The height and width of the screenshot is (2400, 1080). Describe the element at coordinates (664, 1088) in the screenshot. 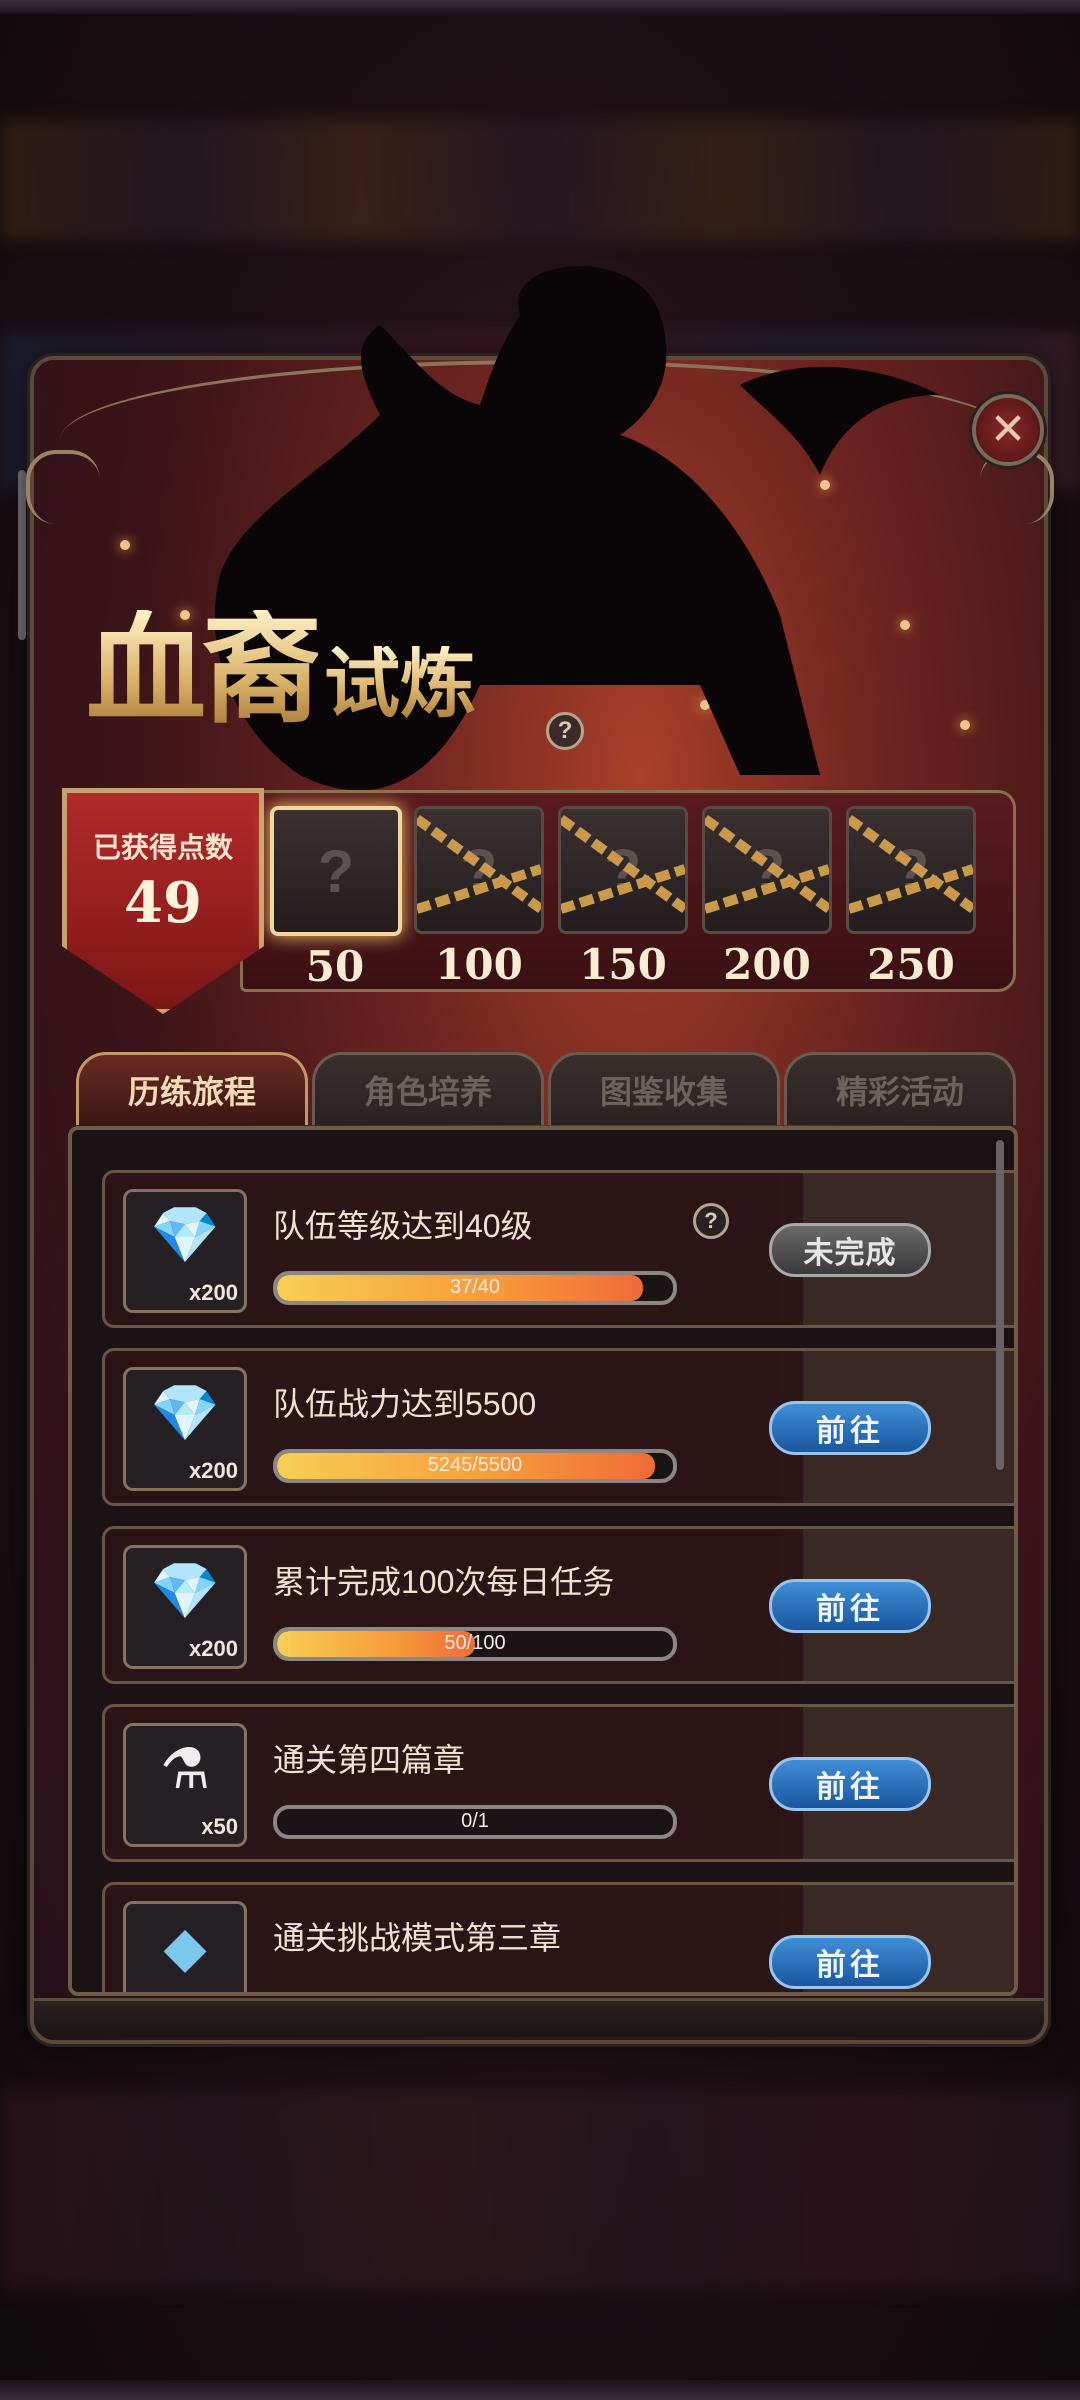

I see `tab-collection: 图鉴收集` at that location.